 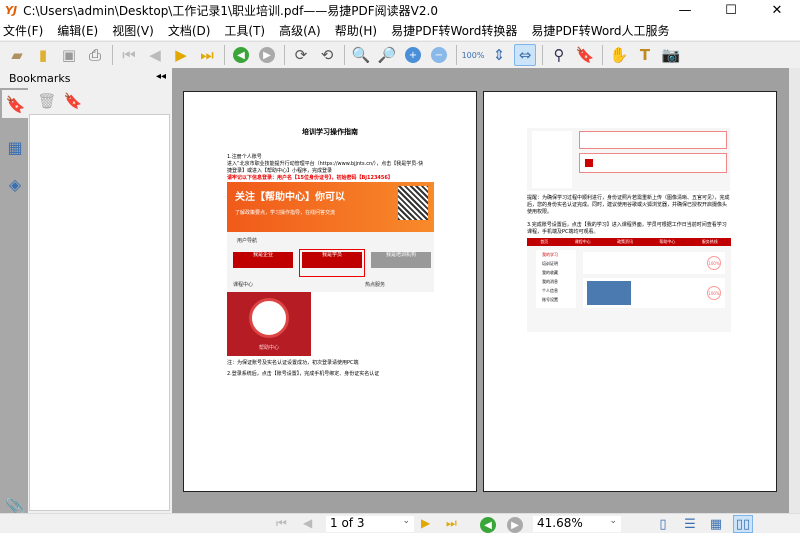 What do you see at coordinates (361, 55) in the screenshot?
I see `zoom-in-icon: 🔍` at bounding box center [361, 55].